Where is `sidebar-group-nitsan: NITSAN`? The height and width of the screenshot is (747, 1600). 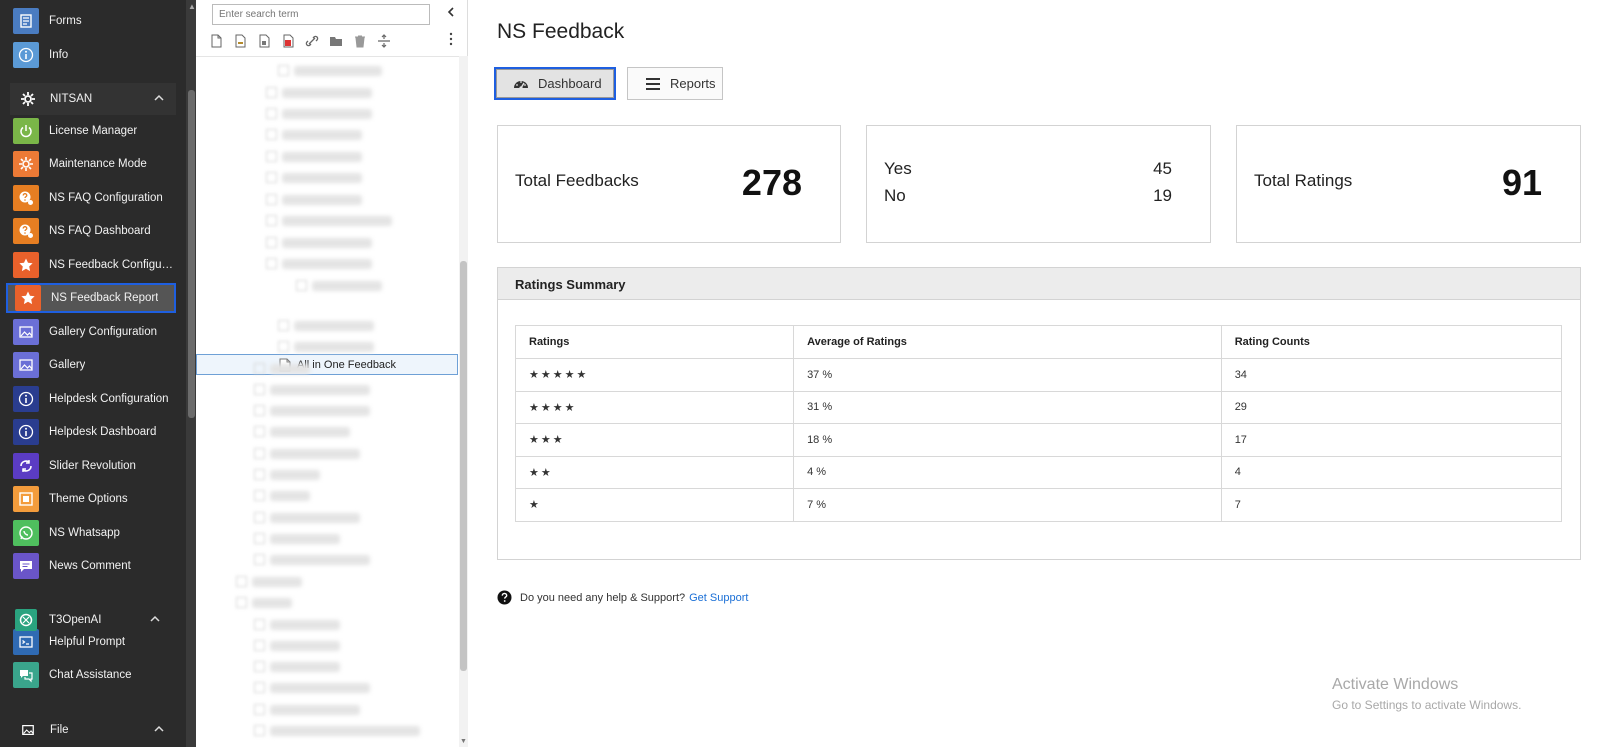 sidebar-group-nitsan: NITSAN is located at coordinates (93, 99).